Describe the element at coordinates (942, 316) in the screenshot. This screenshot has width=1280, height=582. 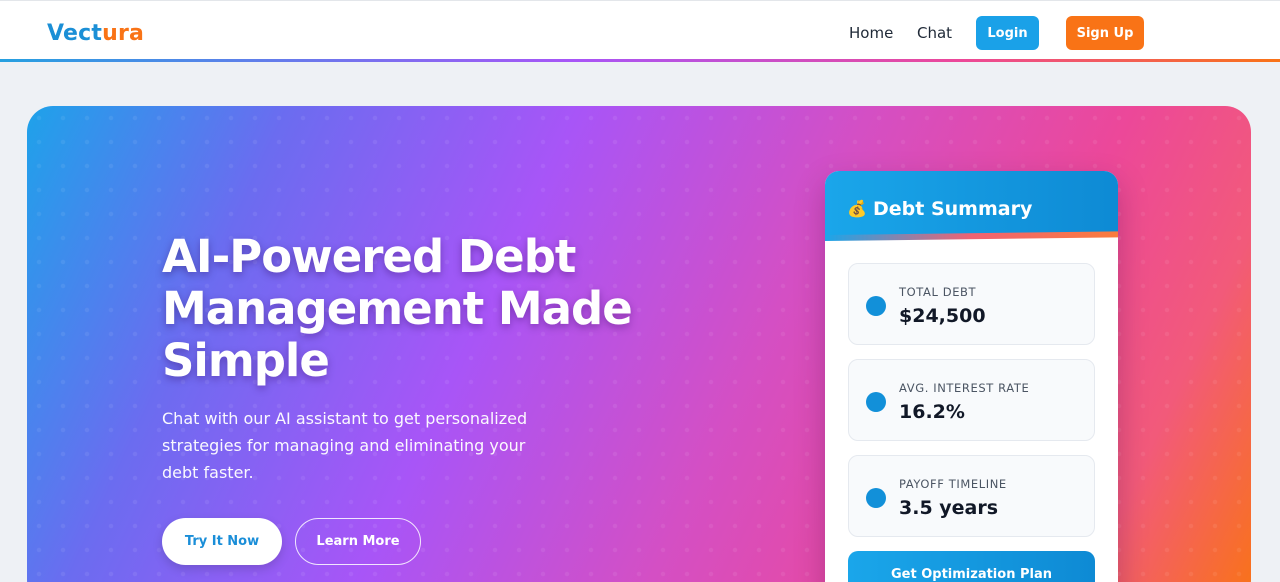
I see `stat-value: $24,500` at that location.